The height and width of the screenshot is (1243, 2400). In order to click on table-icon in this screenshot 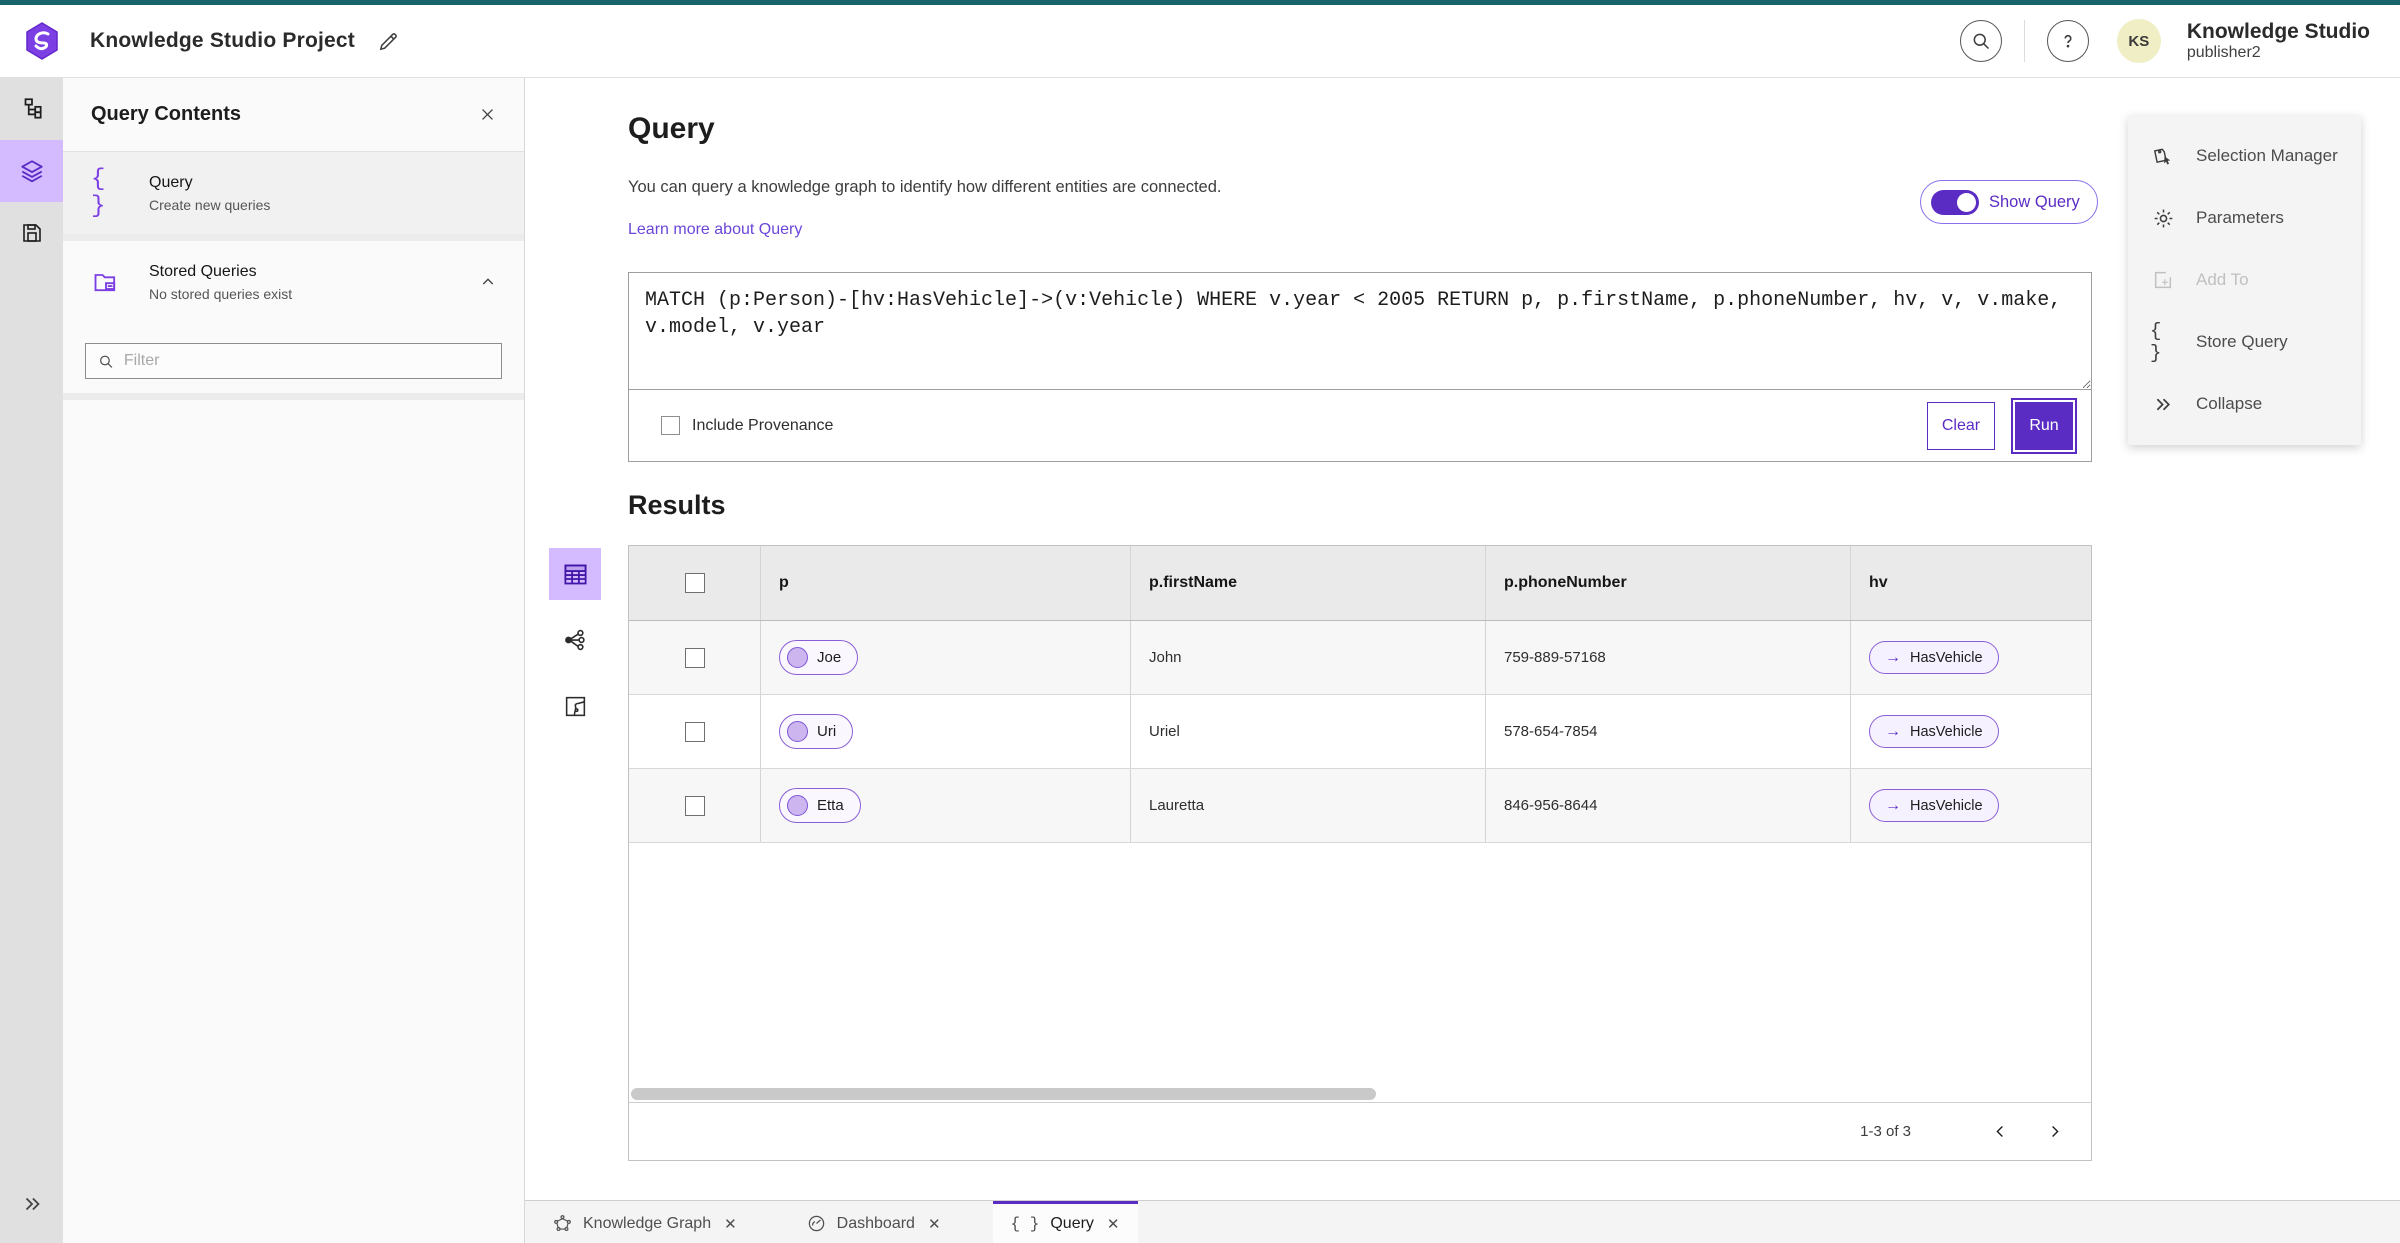, I will do `click(575, 574)`.